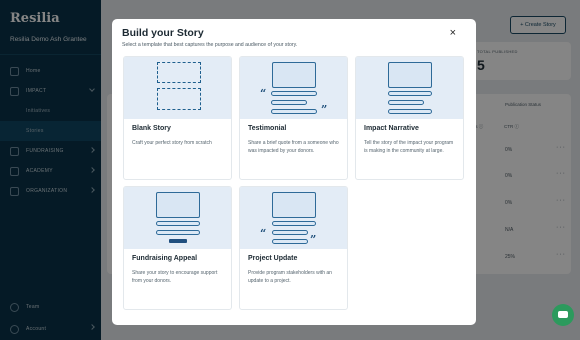  What do you see at coordinates (172, 143) in the screenshot?
I see `template-description: Craft your perfect story from scratch` at bounding box center [172, 143].